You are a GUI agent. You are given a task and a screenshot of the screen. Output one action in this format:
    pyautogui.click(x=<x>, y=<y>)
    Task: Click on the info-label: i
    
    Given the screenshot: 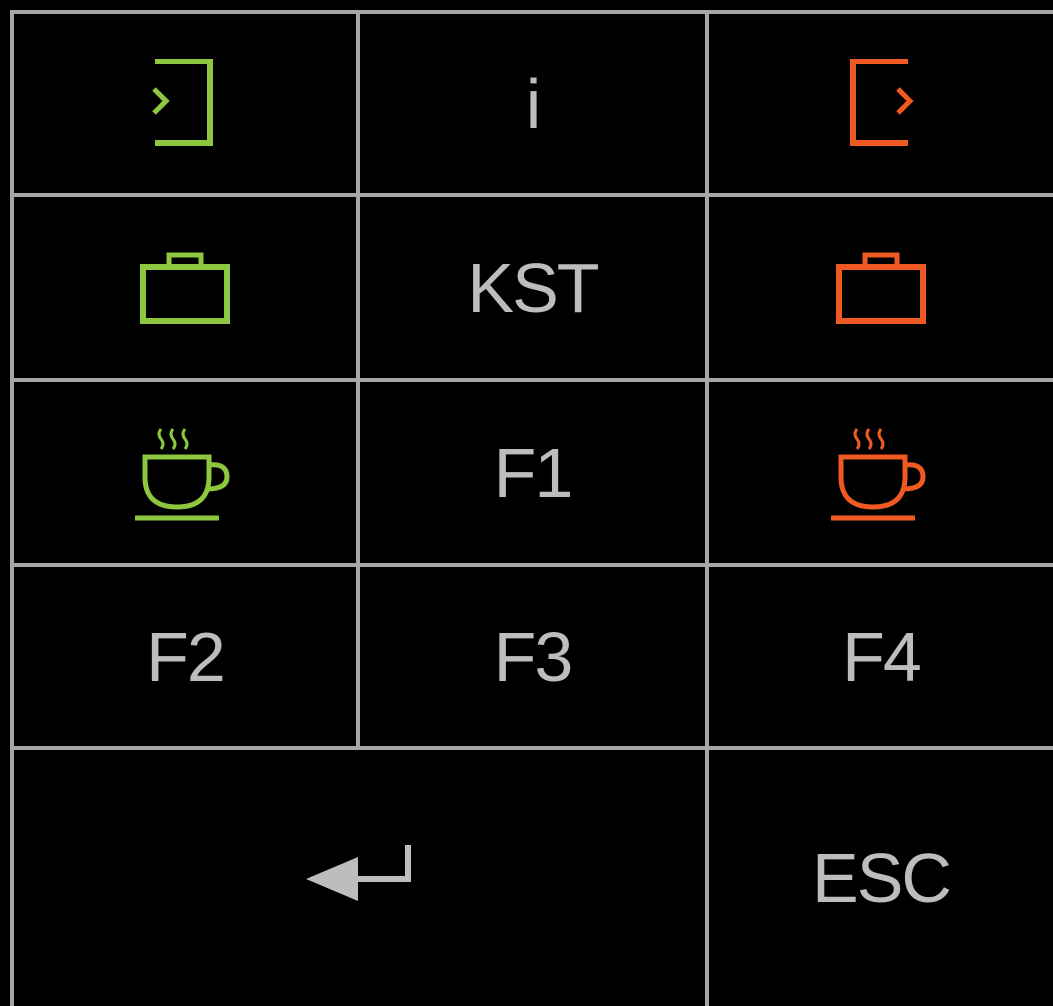 What is the action you would take?
    pyautogui.click(x=533, y=103)
    